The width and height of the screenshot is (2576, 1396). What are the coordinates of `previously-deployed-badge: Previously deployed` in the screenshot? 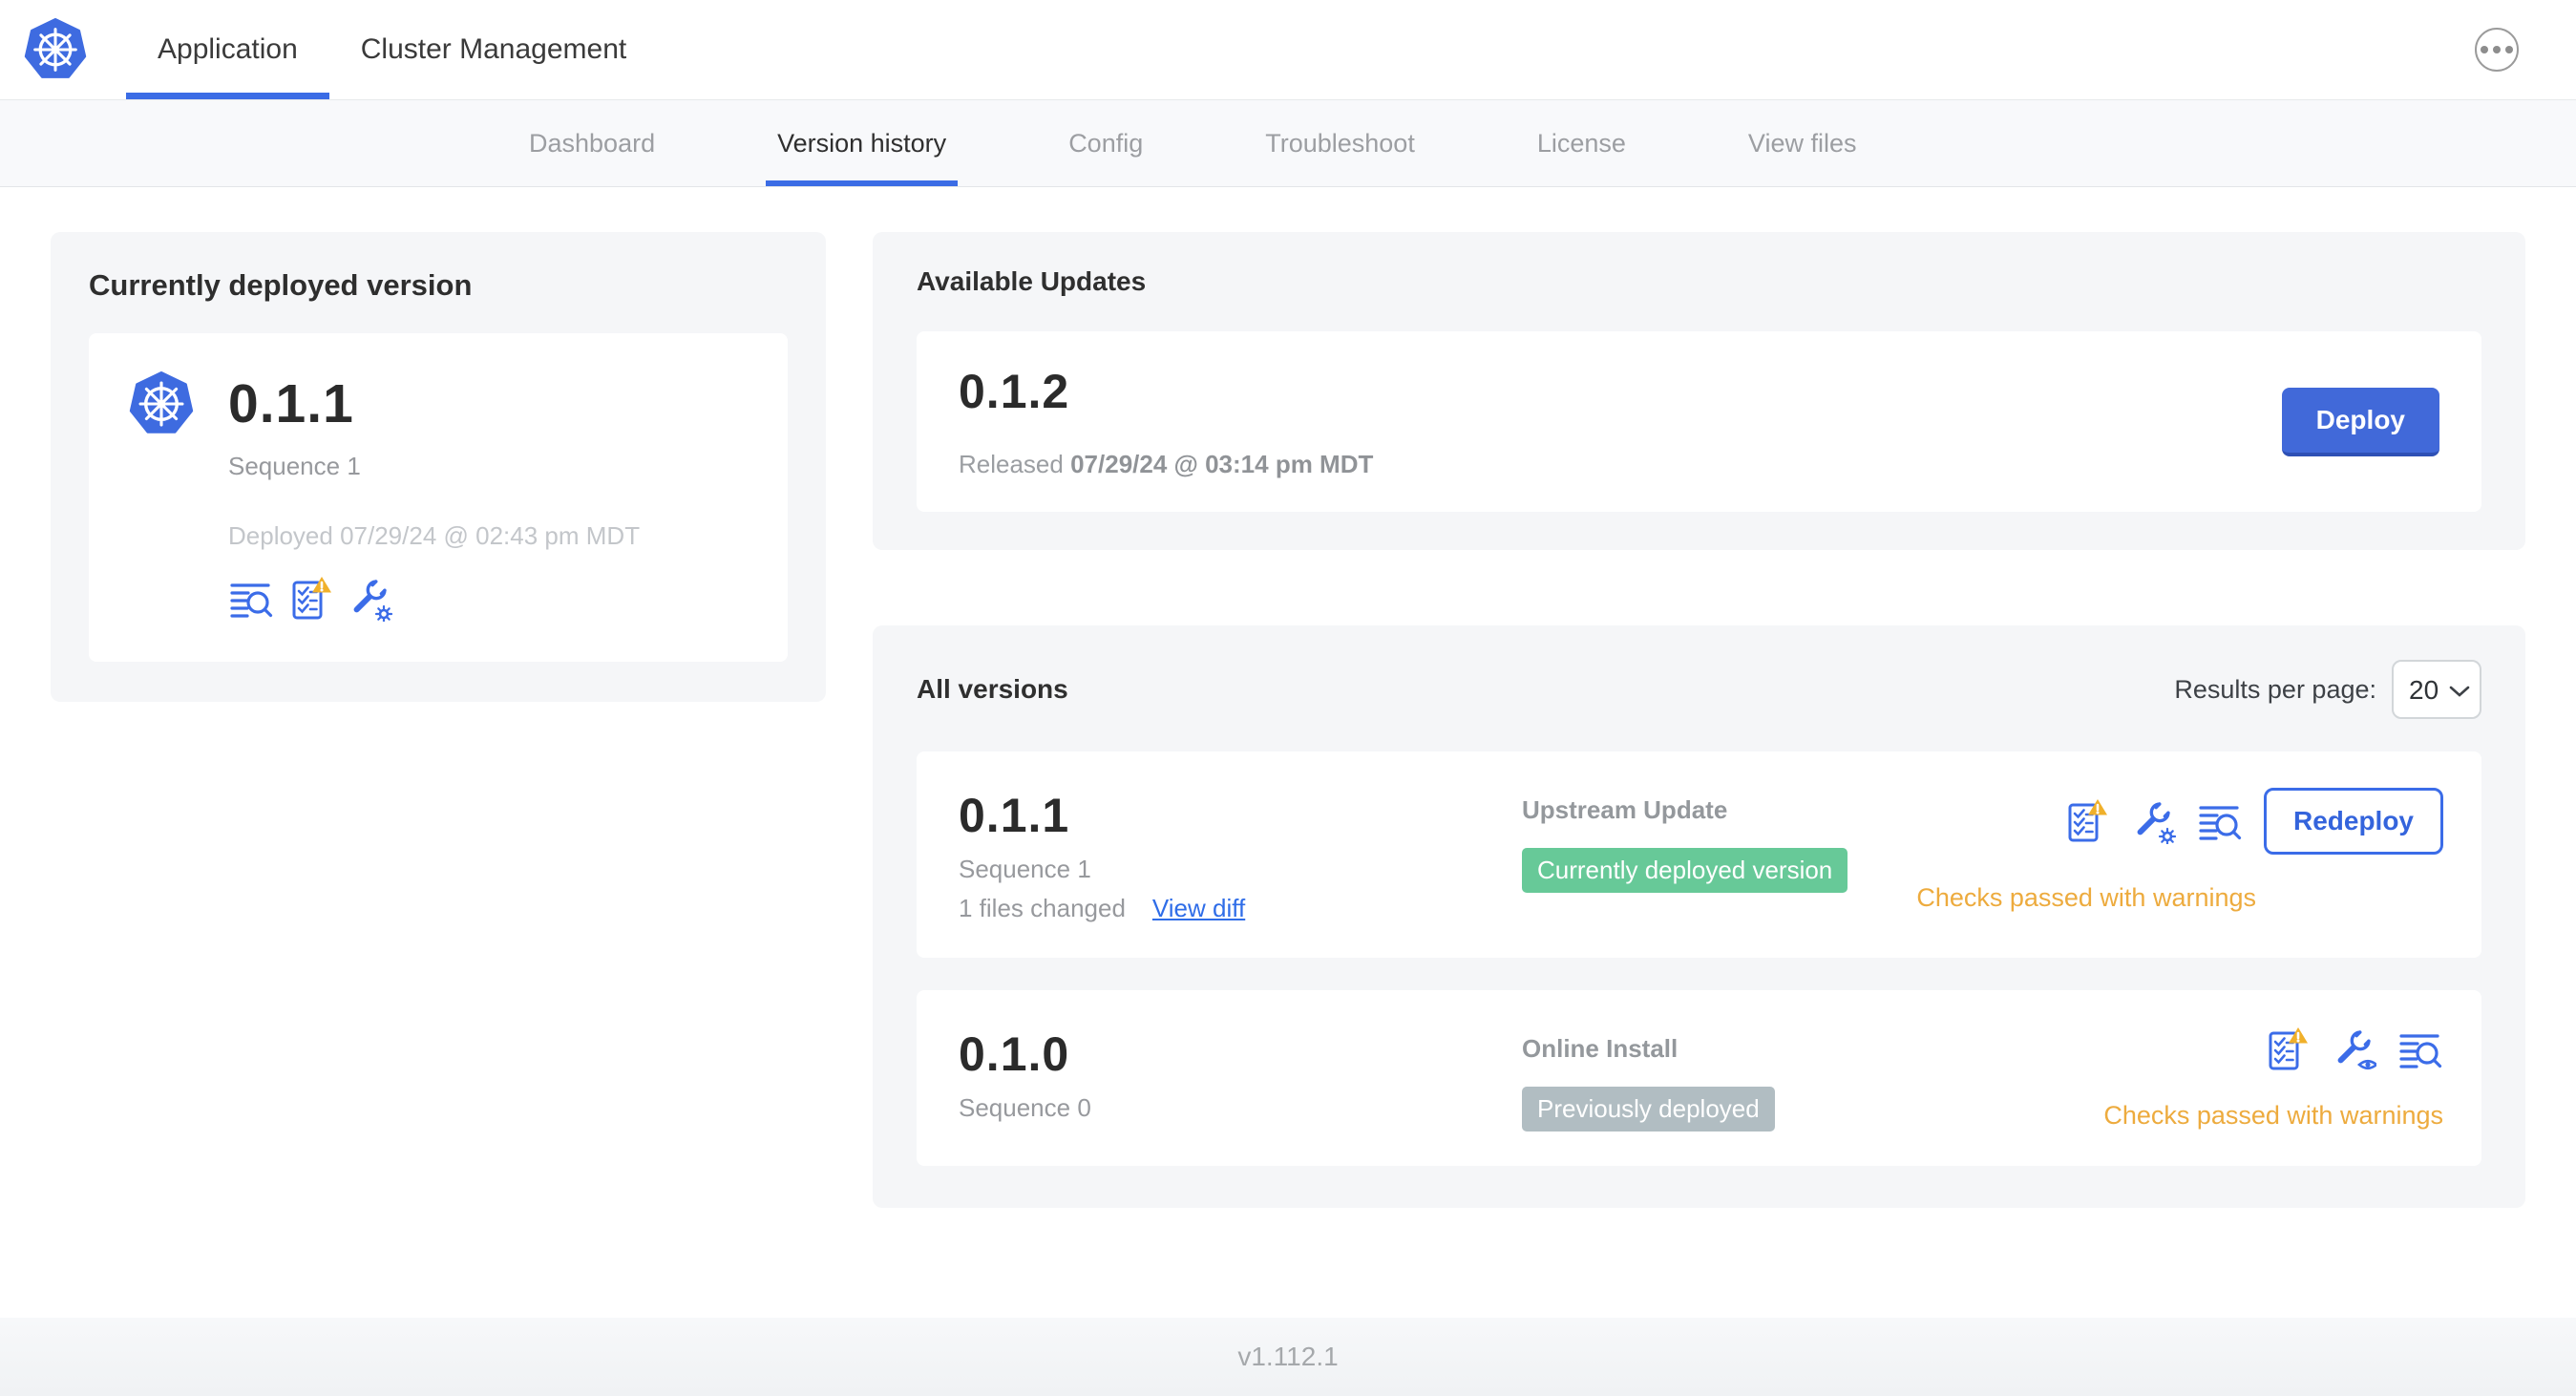 It's located at (1648, 1109).